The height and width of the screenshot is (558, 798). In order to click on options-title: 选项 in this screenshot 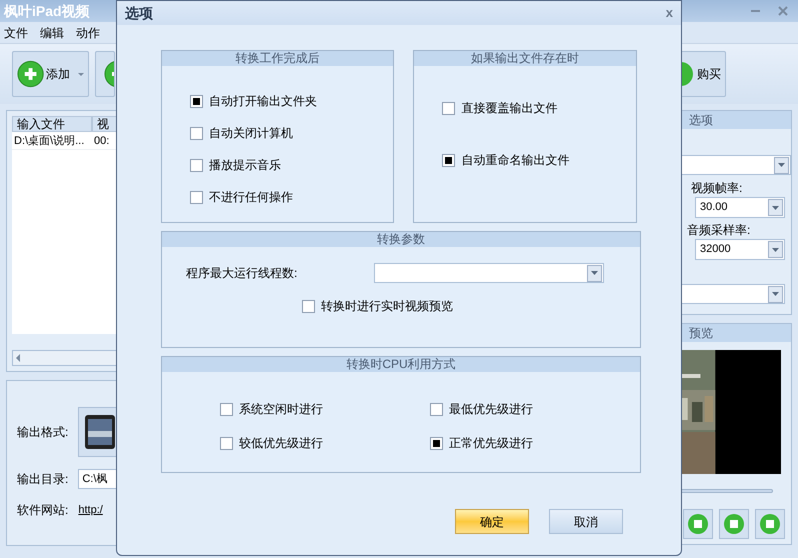, I will do `click(701, 120)`.